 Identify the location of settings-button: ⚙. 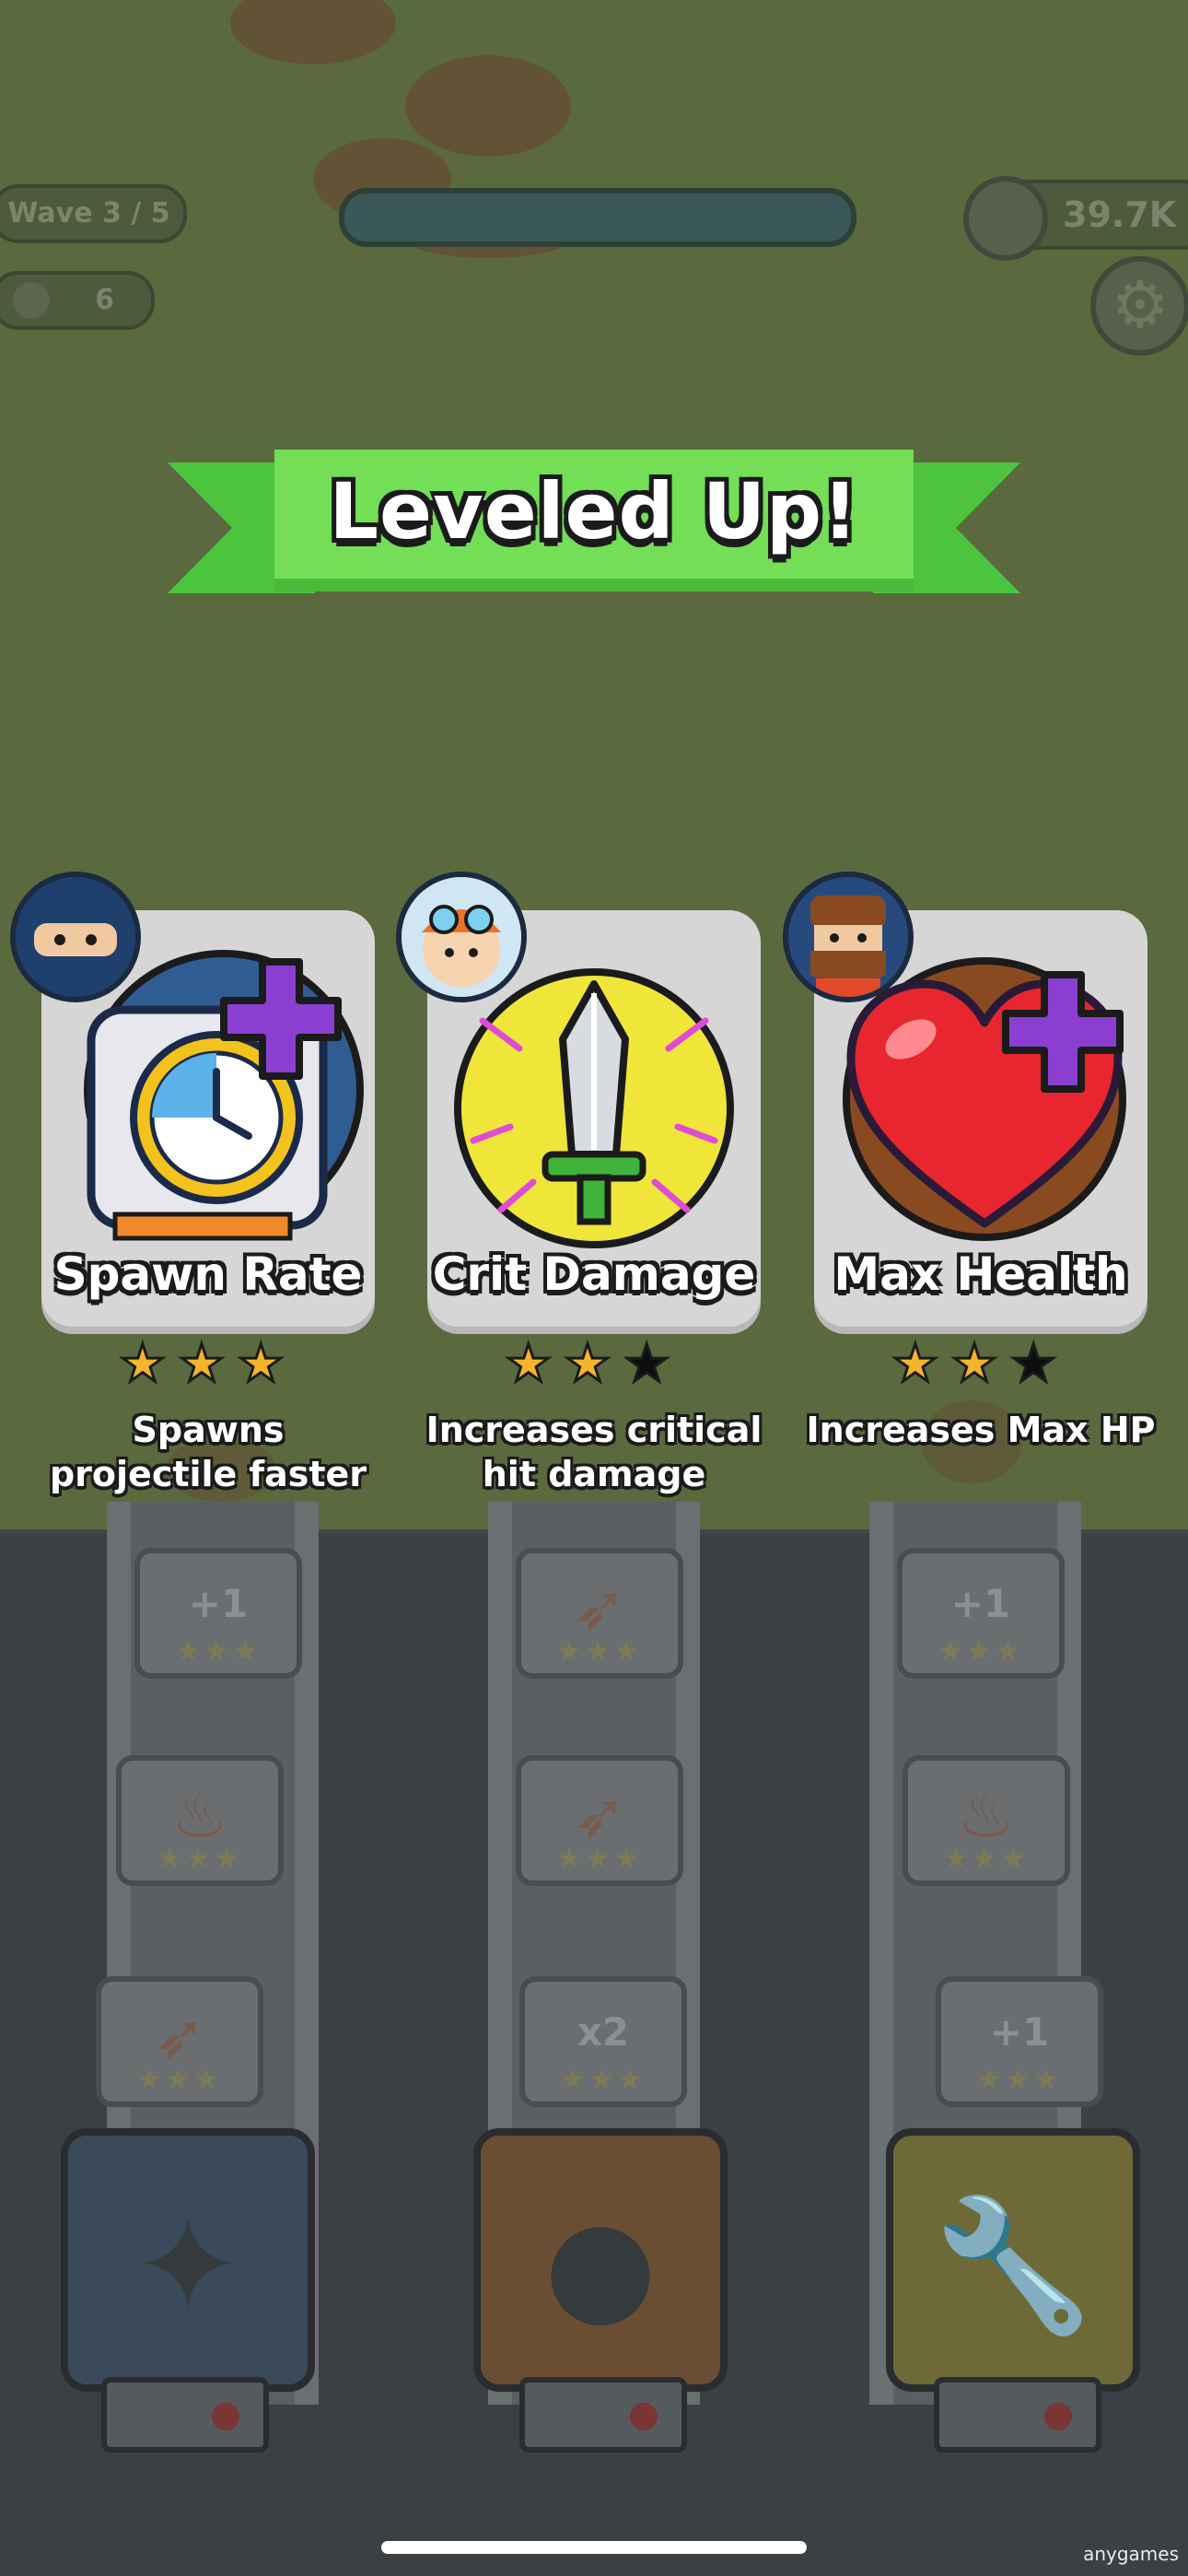
(1139, 306).